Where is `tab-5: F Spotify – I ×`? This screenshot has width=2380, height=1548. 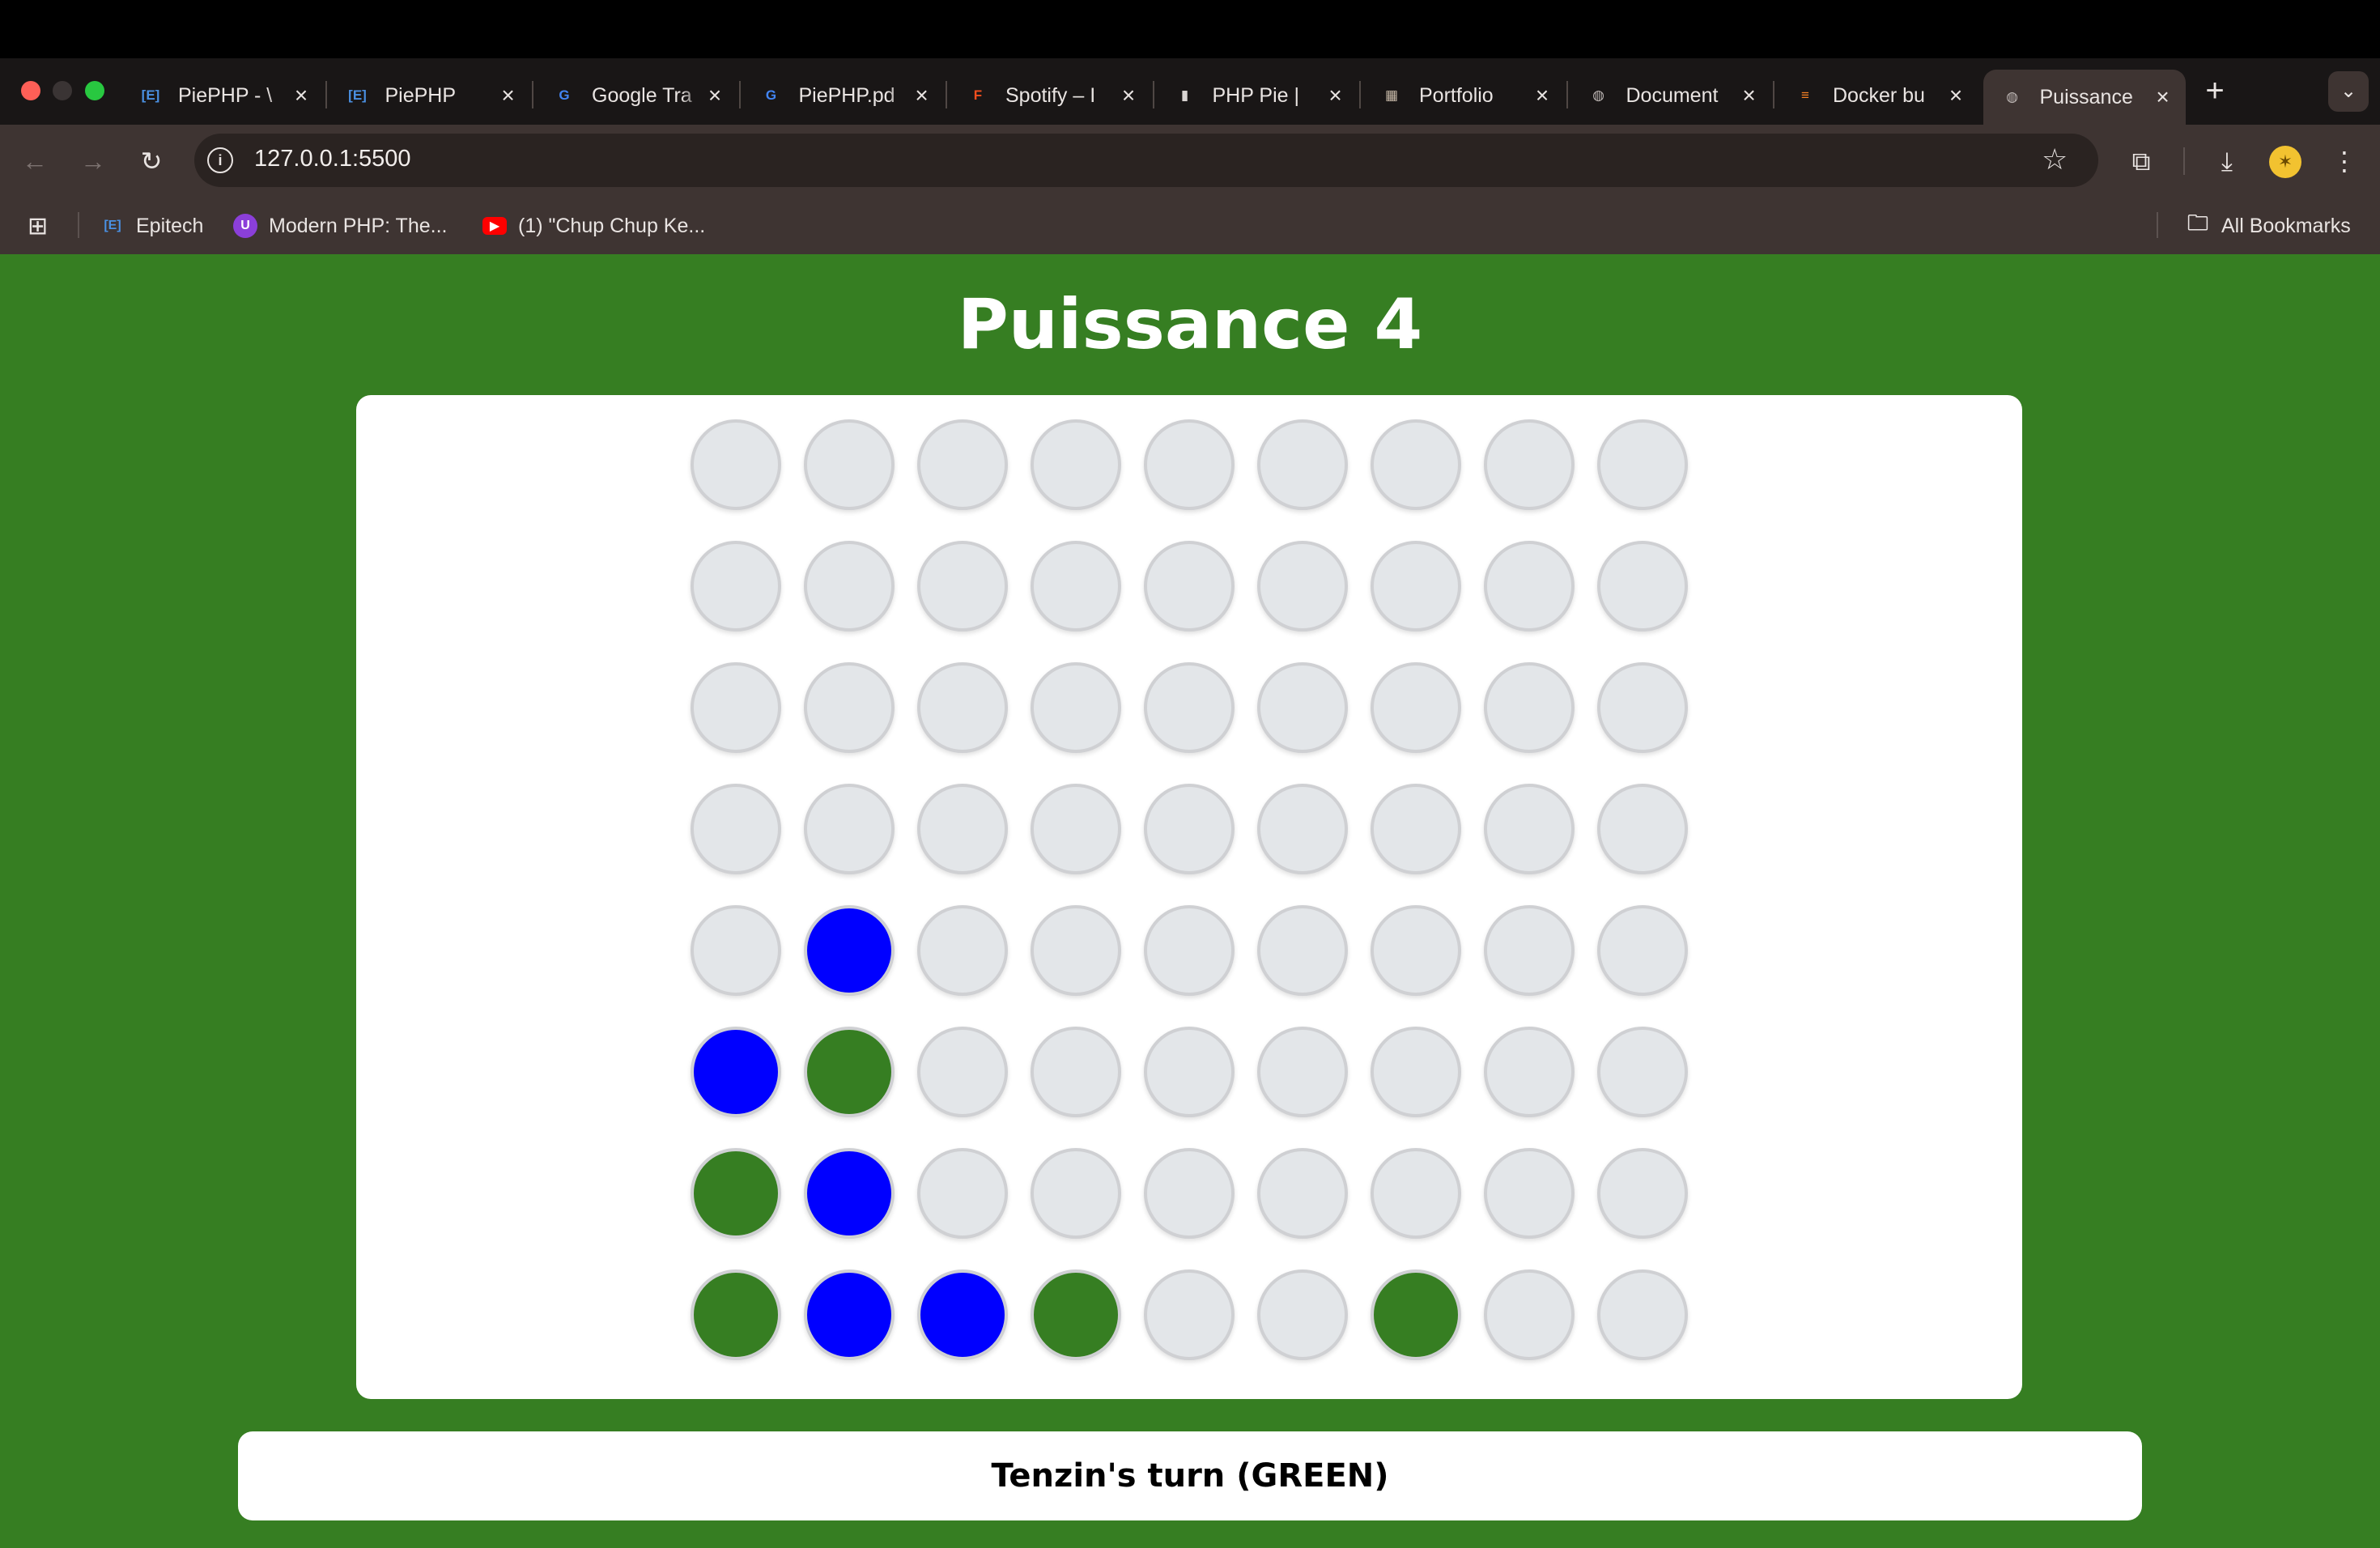 tab-5: F Spotify – I × is located at coordinates (1050, 96).